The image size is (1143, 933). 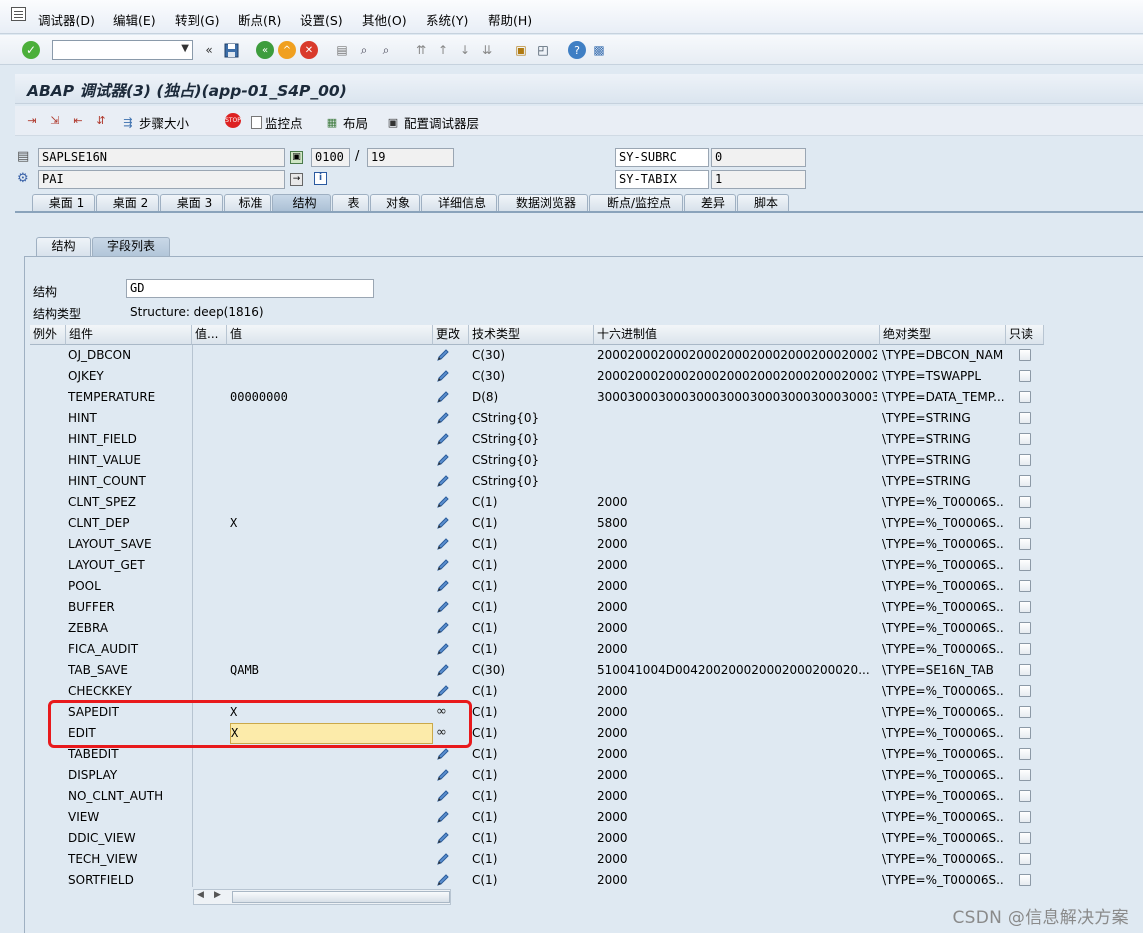 I want to click on find-next-icon: ⌕, so click(x=386, y=50).